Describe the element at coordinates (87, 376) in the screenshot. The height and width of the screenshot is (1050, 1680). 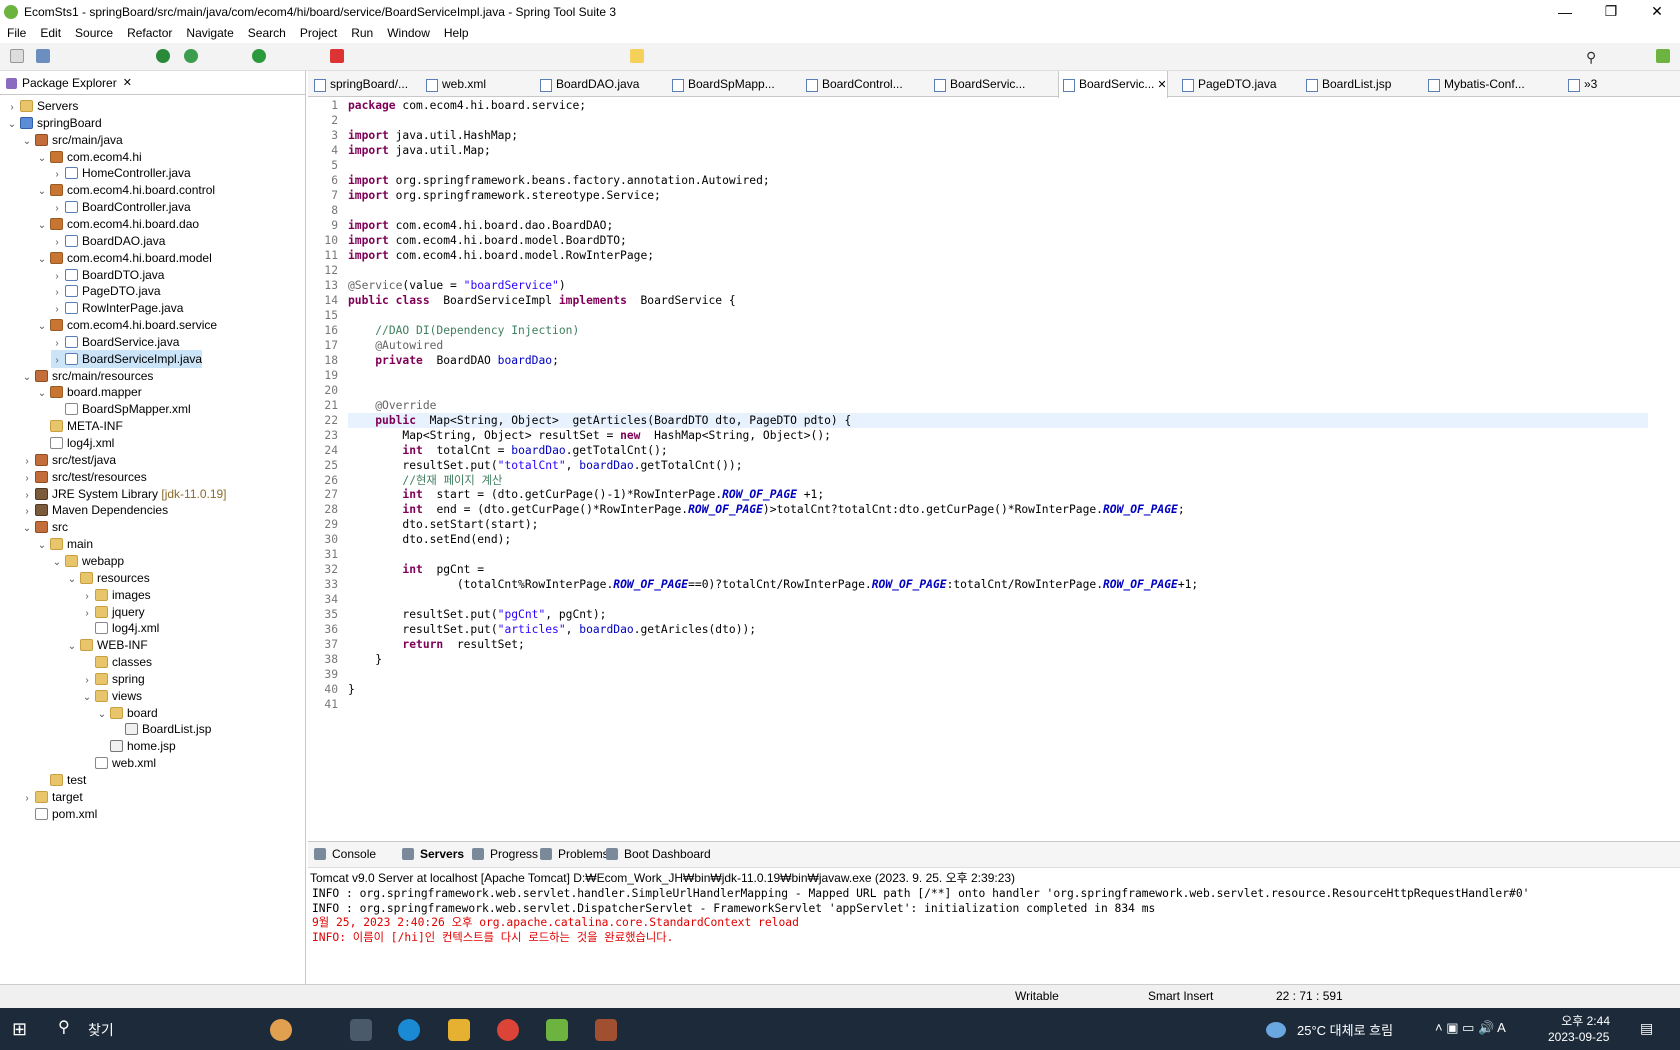
I see `tree-item: ⌄ src/main/resources` at that location.